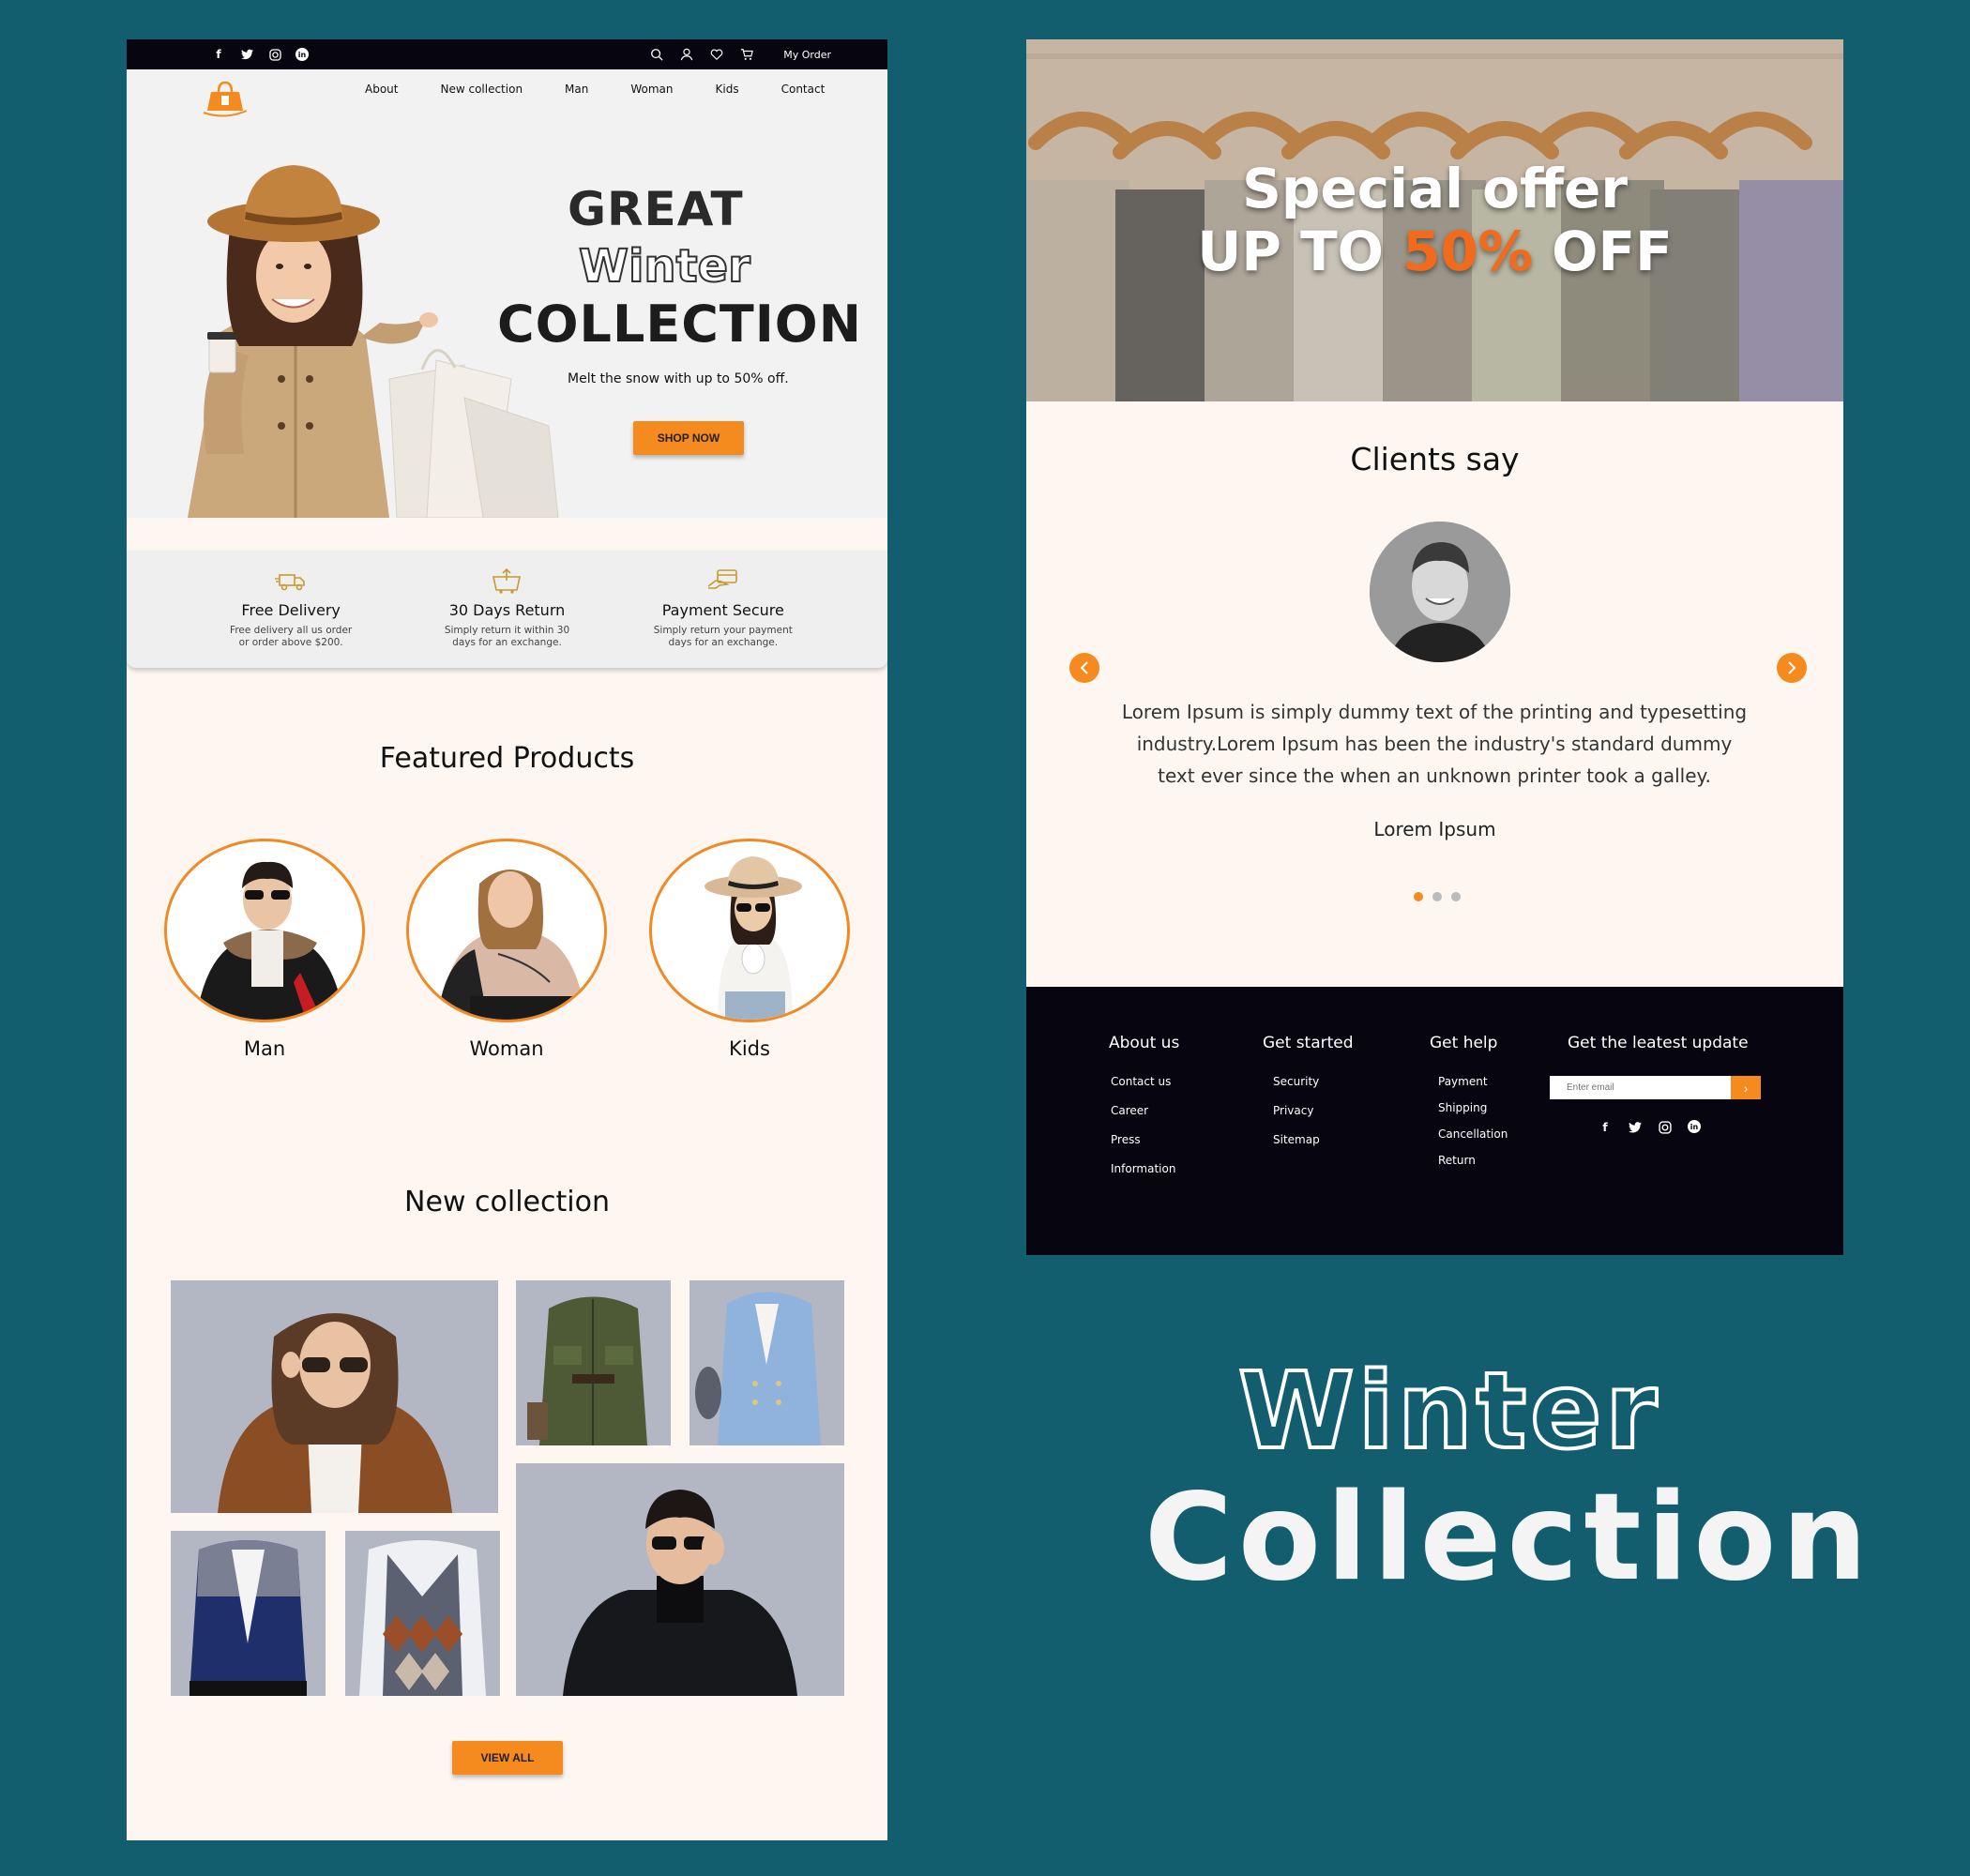 This screenshot has height=1876, width=1970. Describe the element at coordinates (507, 54) in the screenshot. I see `top-bar: f in My Order` at that location.